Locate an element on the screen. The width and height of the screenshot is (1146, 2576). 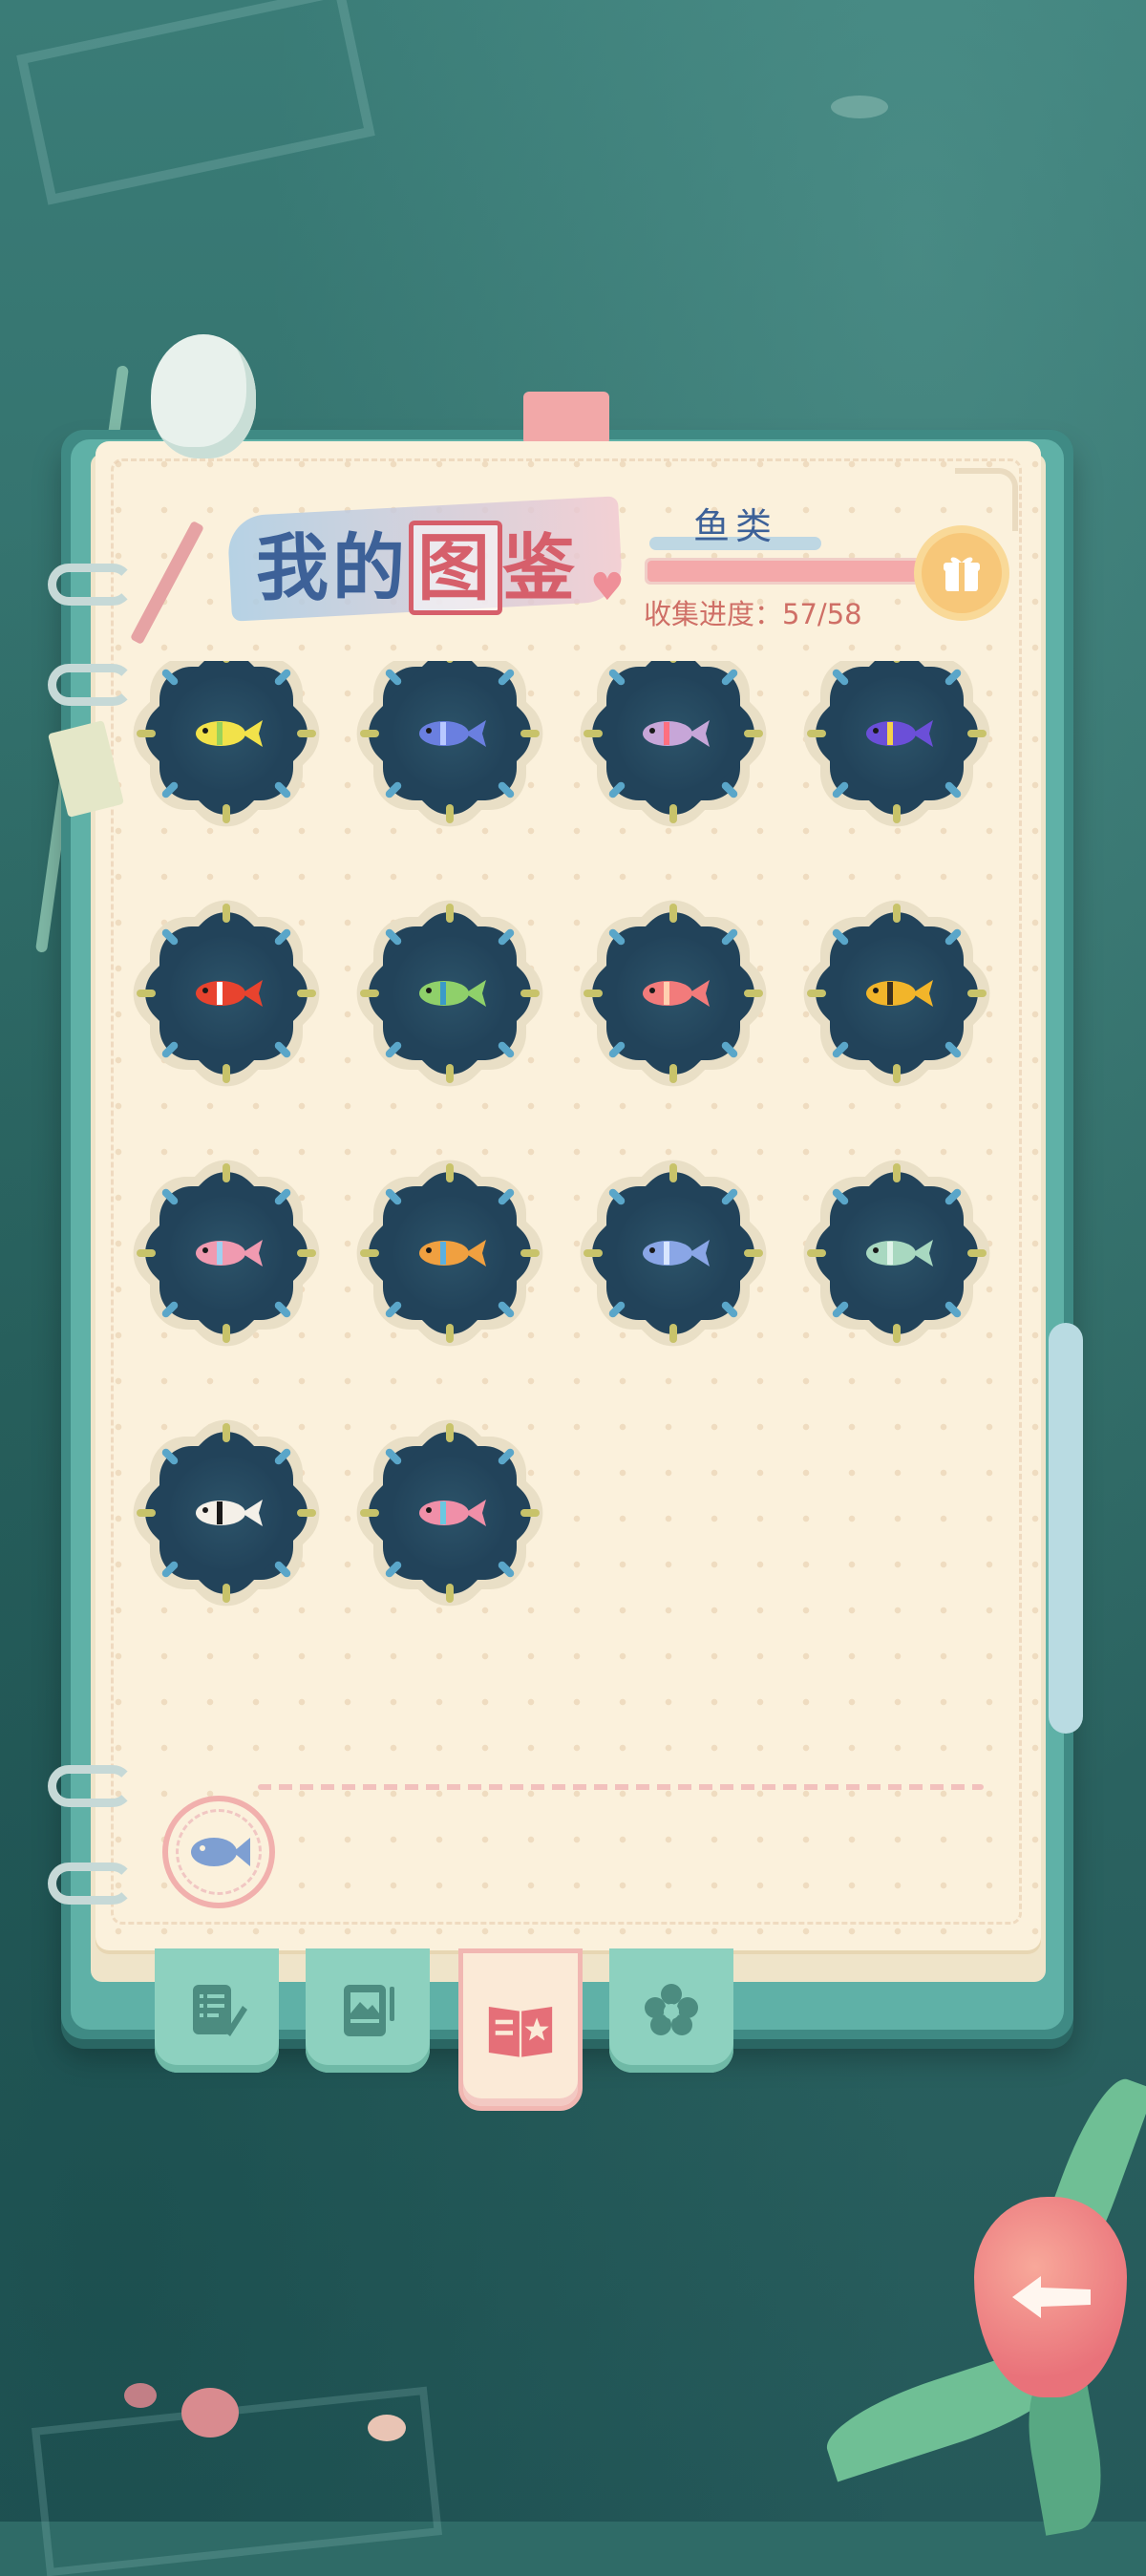
tab-notes is located at coordinates (217, 2010).